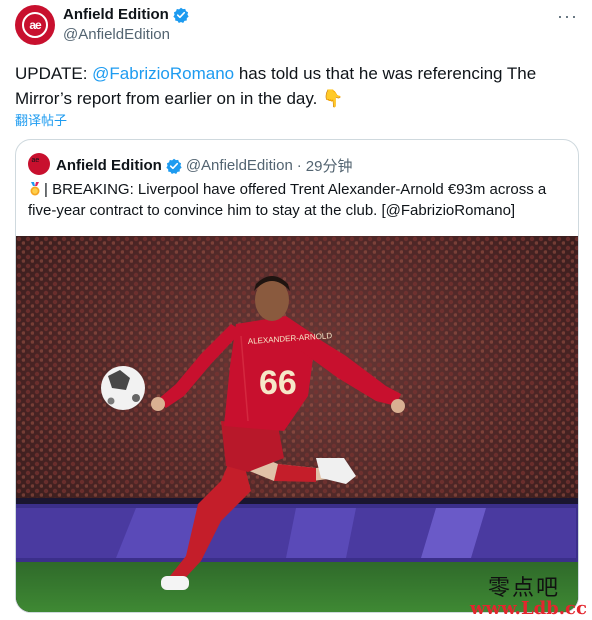 This screenshot has height=620, width=592. I want to click on watermark-url: www.Ldb.cc, so click(528, 608).